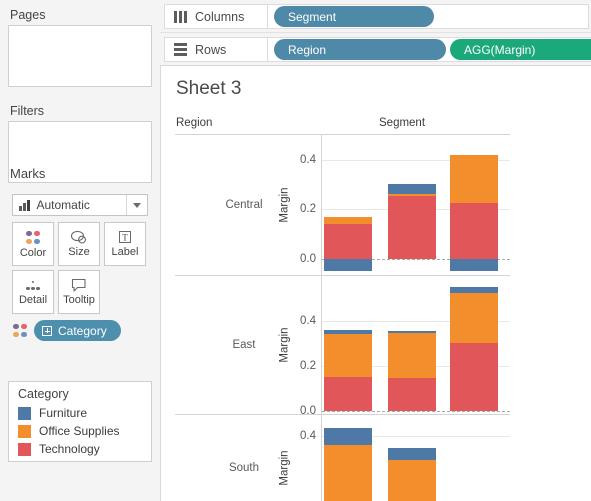 Image resolution: width=591 pixels, height=501 pixels. What do you see at coordinates (180, 49) in the screenshot?
I see `rows-icon` at bounding box center [180, 49].